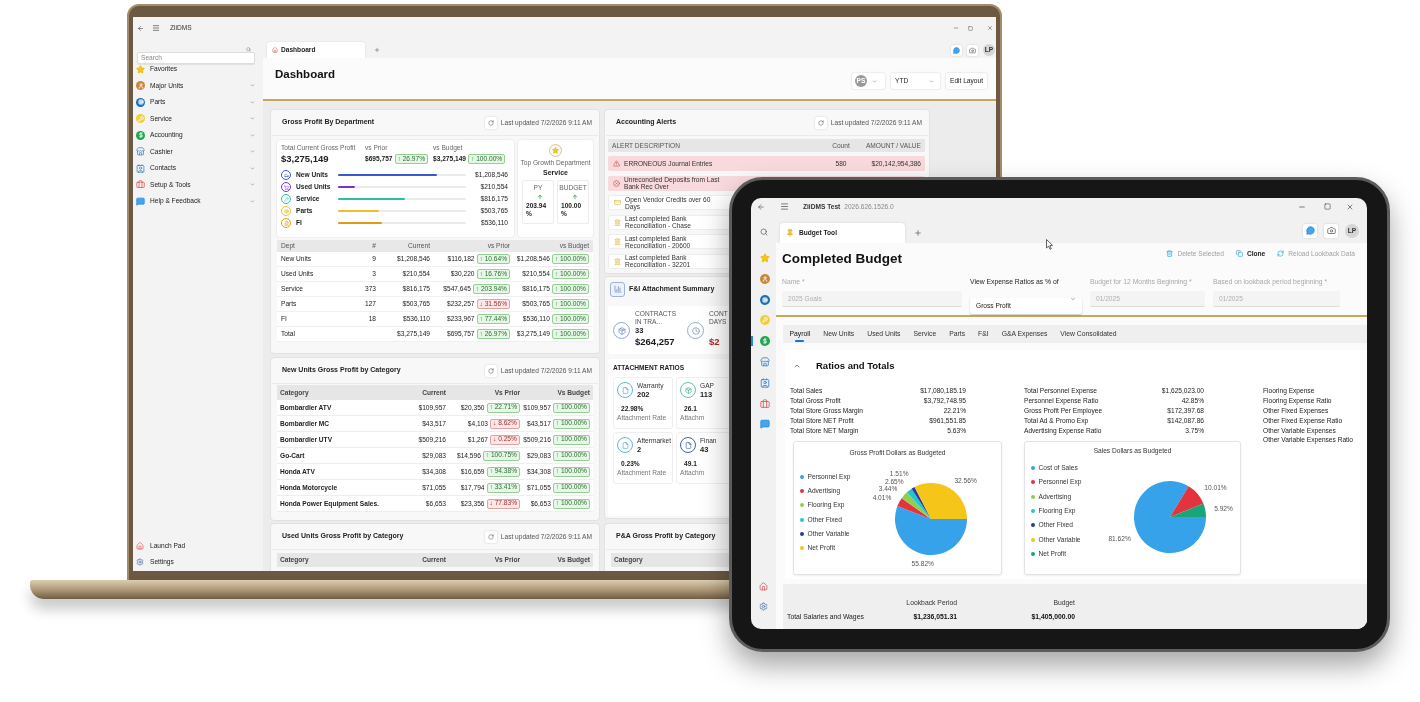  I want to click on cart-icon, so click(286, 187).